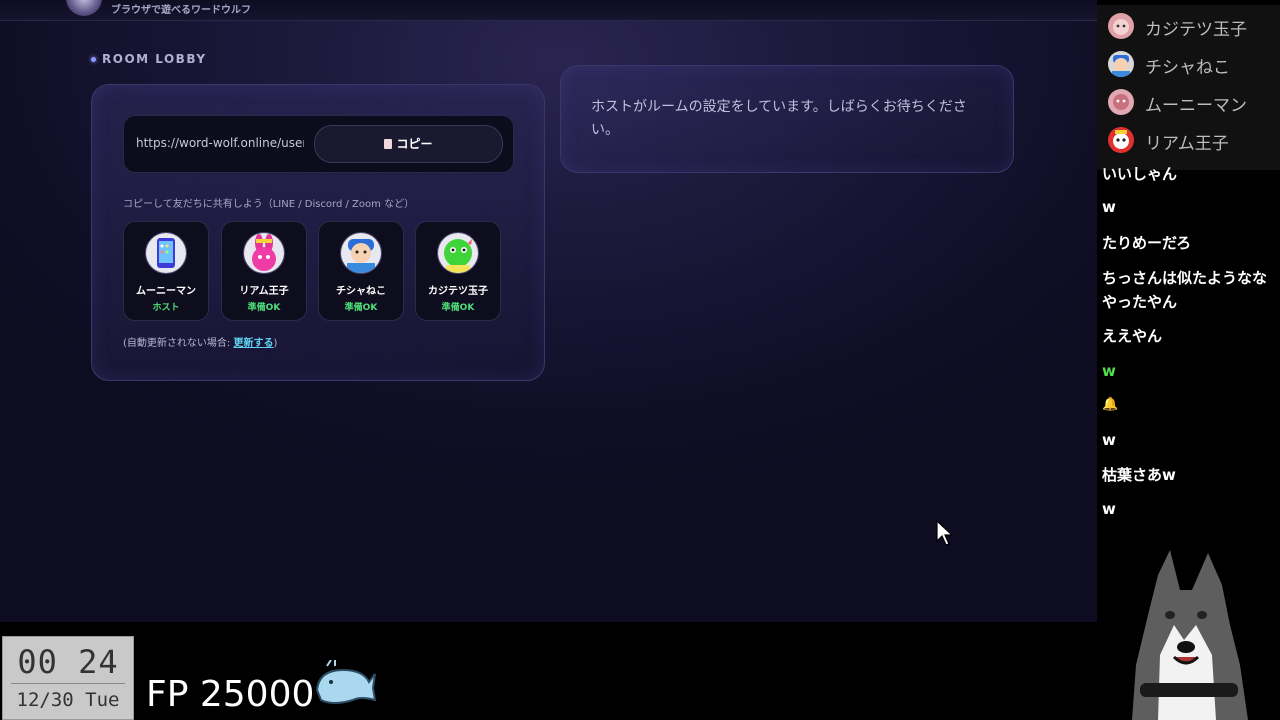 The image size is (1280, 720). Describe the element at coordinates (269, 204) in the screenshot. I see `share-hint: コピーして友だちに共有しよう（LINE / Discord / Zoom など）` at that location.